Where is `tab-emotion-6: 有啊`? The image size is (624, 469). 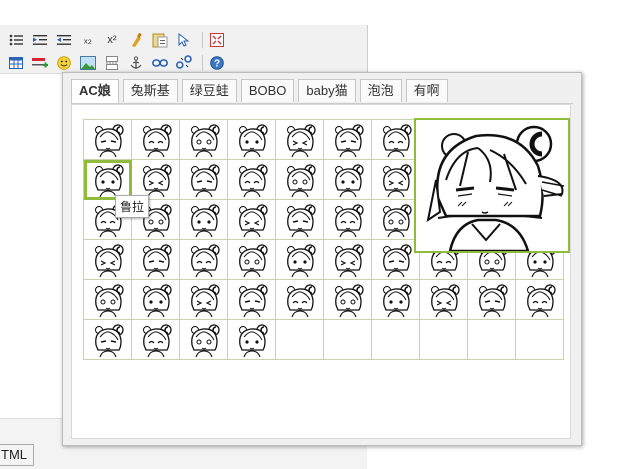
tab-emotion-6: 有啊 is located at coordinates (426, 90).